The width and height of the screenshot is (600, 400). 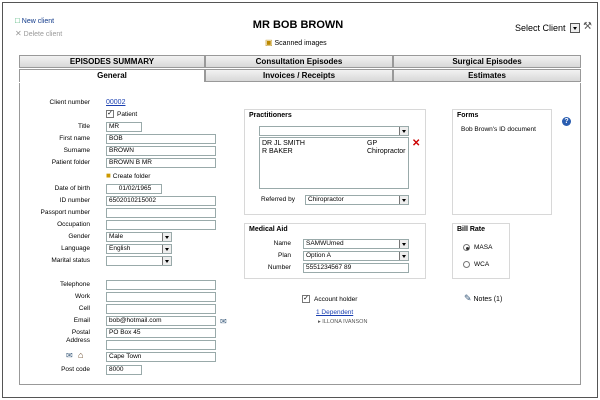 What do you see at coordinates (299, 75) in the screenshot?
I see `tab-invoices-receipts: Invoices / Receipts` at bounding box center [299, 75].